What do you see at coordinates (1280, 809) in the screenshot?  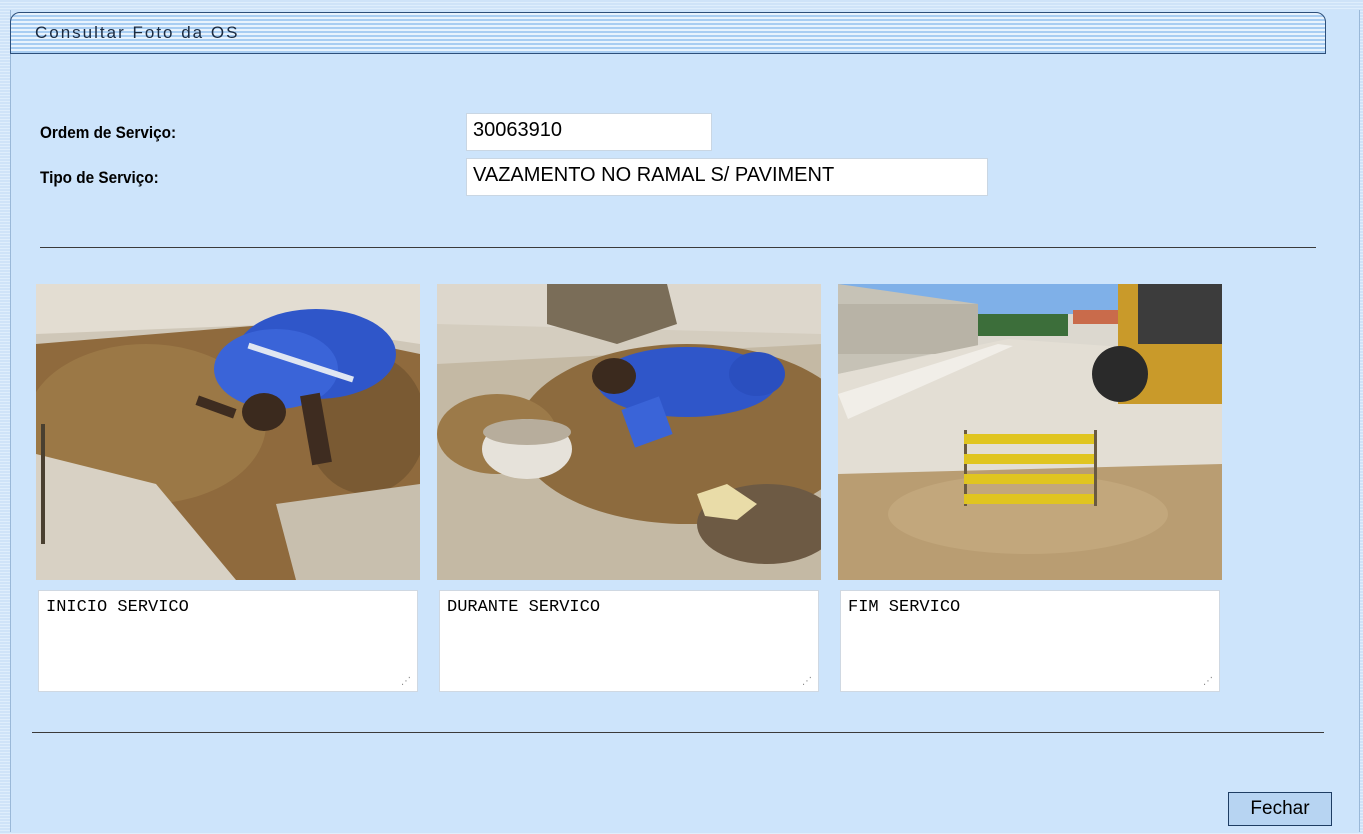 I see `close-button: Fechar` at bounding box center [1280, 809].